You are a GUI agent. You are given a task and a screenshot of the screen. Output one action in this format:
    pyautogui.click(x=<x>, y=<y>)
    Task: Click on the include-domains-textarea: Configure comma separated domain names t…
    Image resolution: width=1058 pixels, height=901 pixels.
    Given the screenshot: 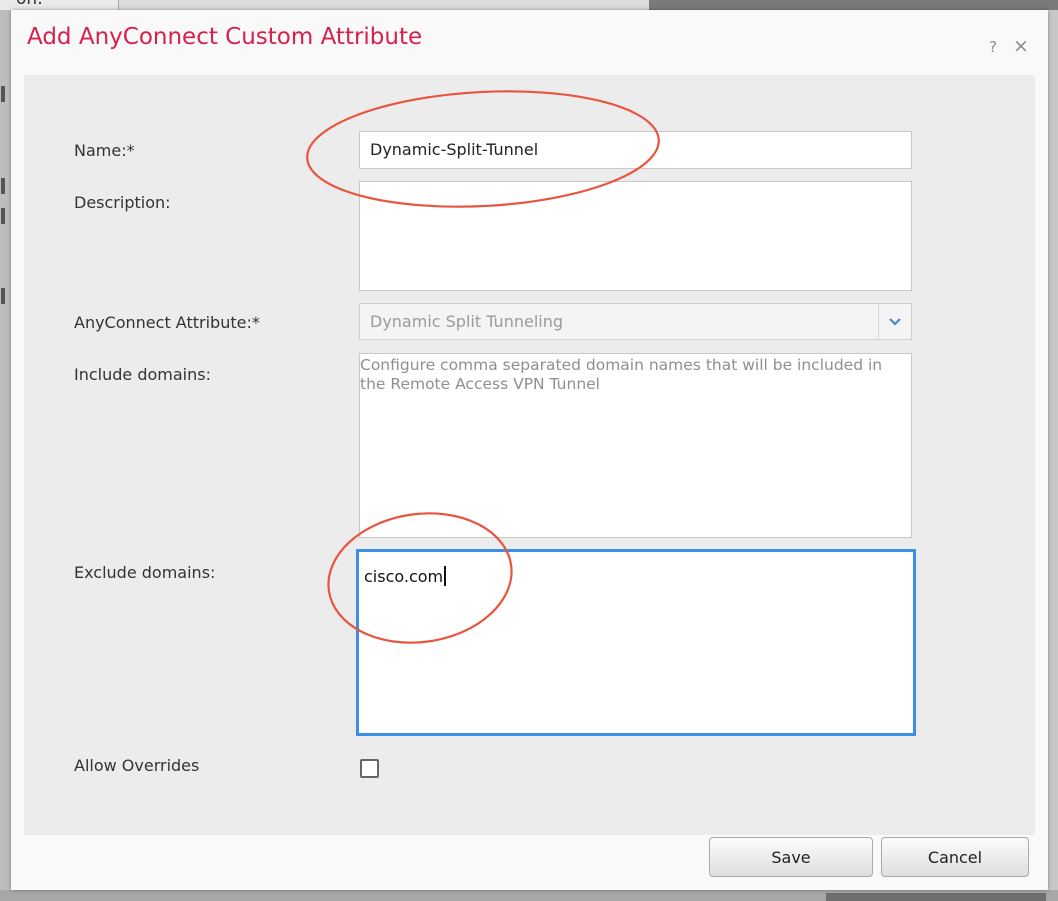 What is the action you would take?
    pyautogui.click(x=635, y=445)
    